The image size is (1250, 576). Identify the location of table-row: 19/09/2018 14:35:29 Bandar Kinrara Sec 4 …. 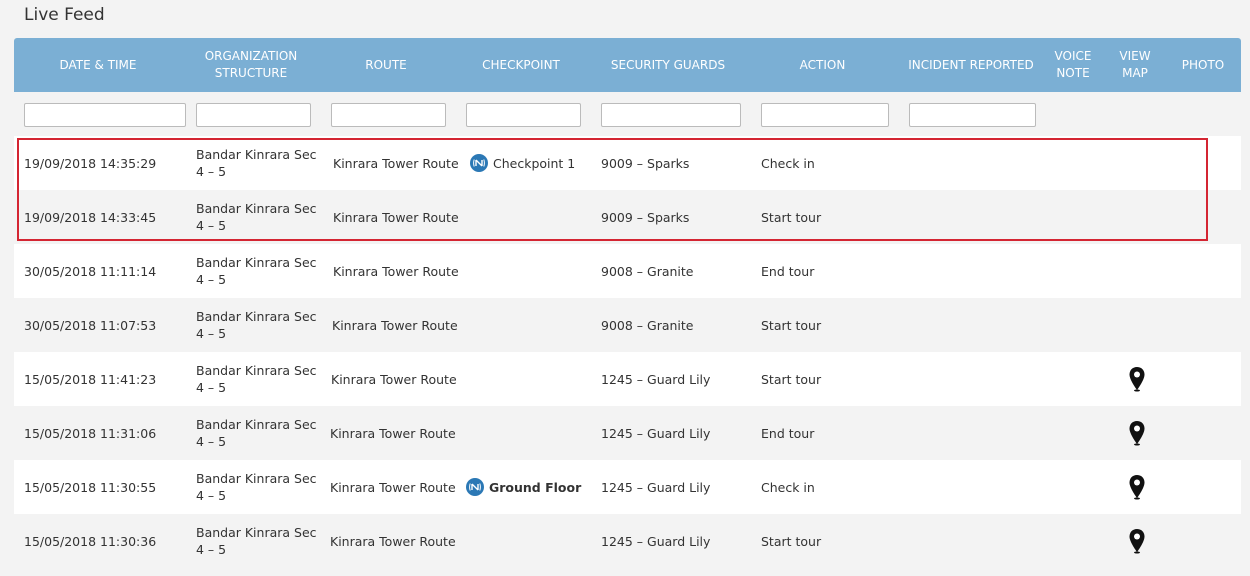
(627, 163).